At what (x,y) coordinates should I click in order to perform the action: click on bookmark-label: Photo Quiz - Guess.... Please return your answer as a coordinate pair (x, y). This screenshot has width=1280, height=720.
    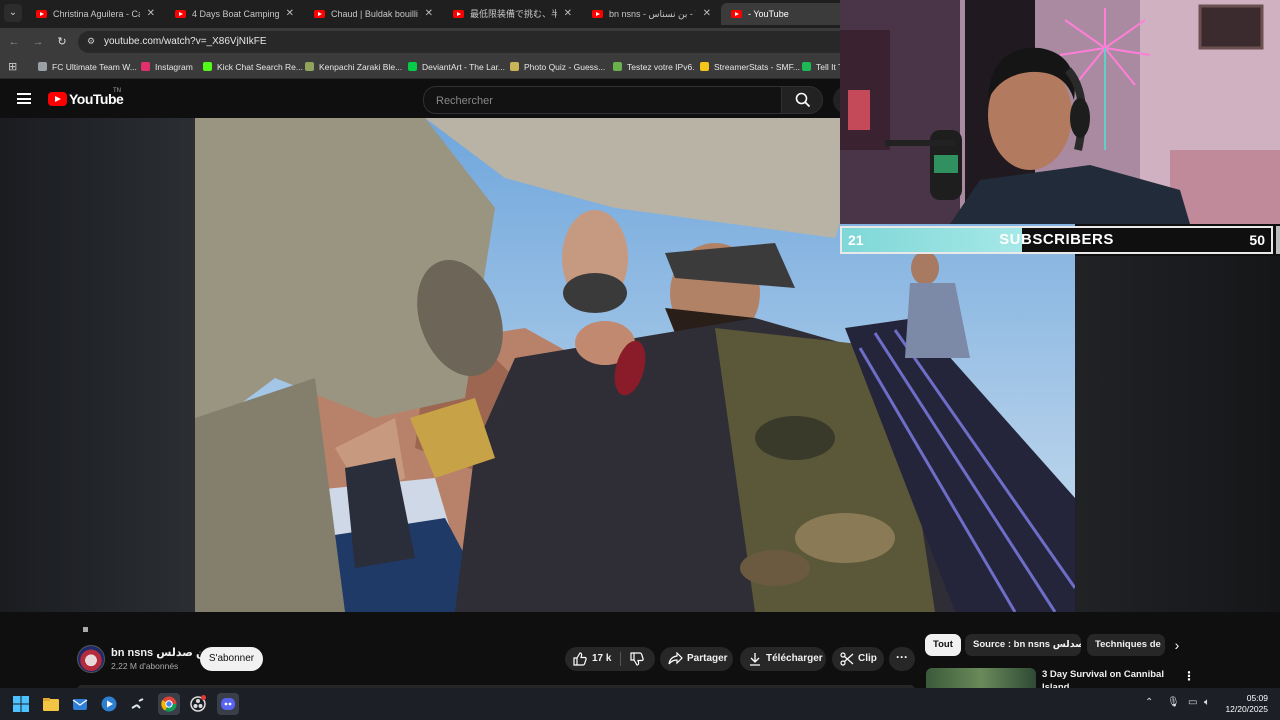
    Looking at the image, I should click on (565, 67).